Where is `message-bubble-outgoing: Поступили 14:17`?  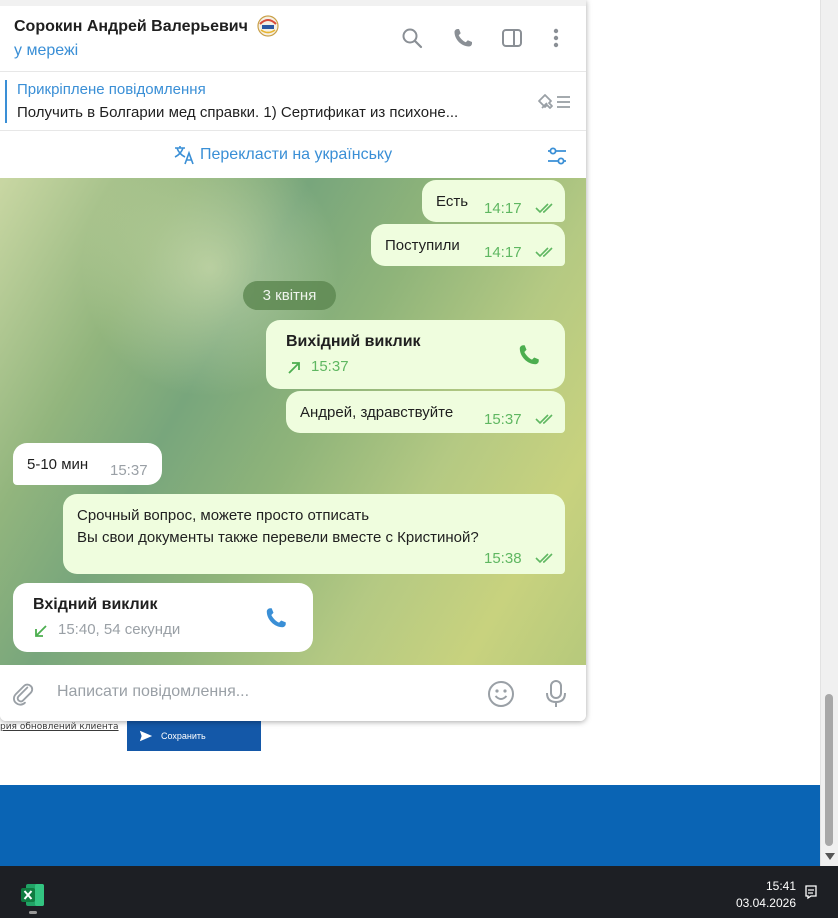 message-bubble-outgoing: Поступили 14:17 is located at coordinates (468, 245).